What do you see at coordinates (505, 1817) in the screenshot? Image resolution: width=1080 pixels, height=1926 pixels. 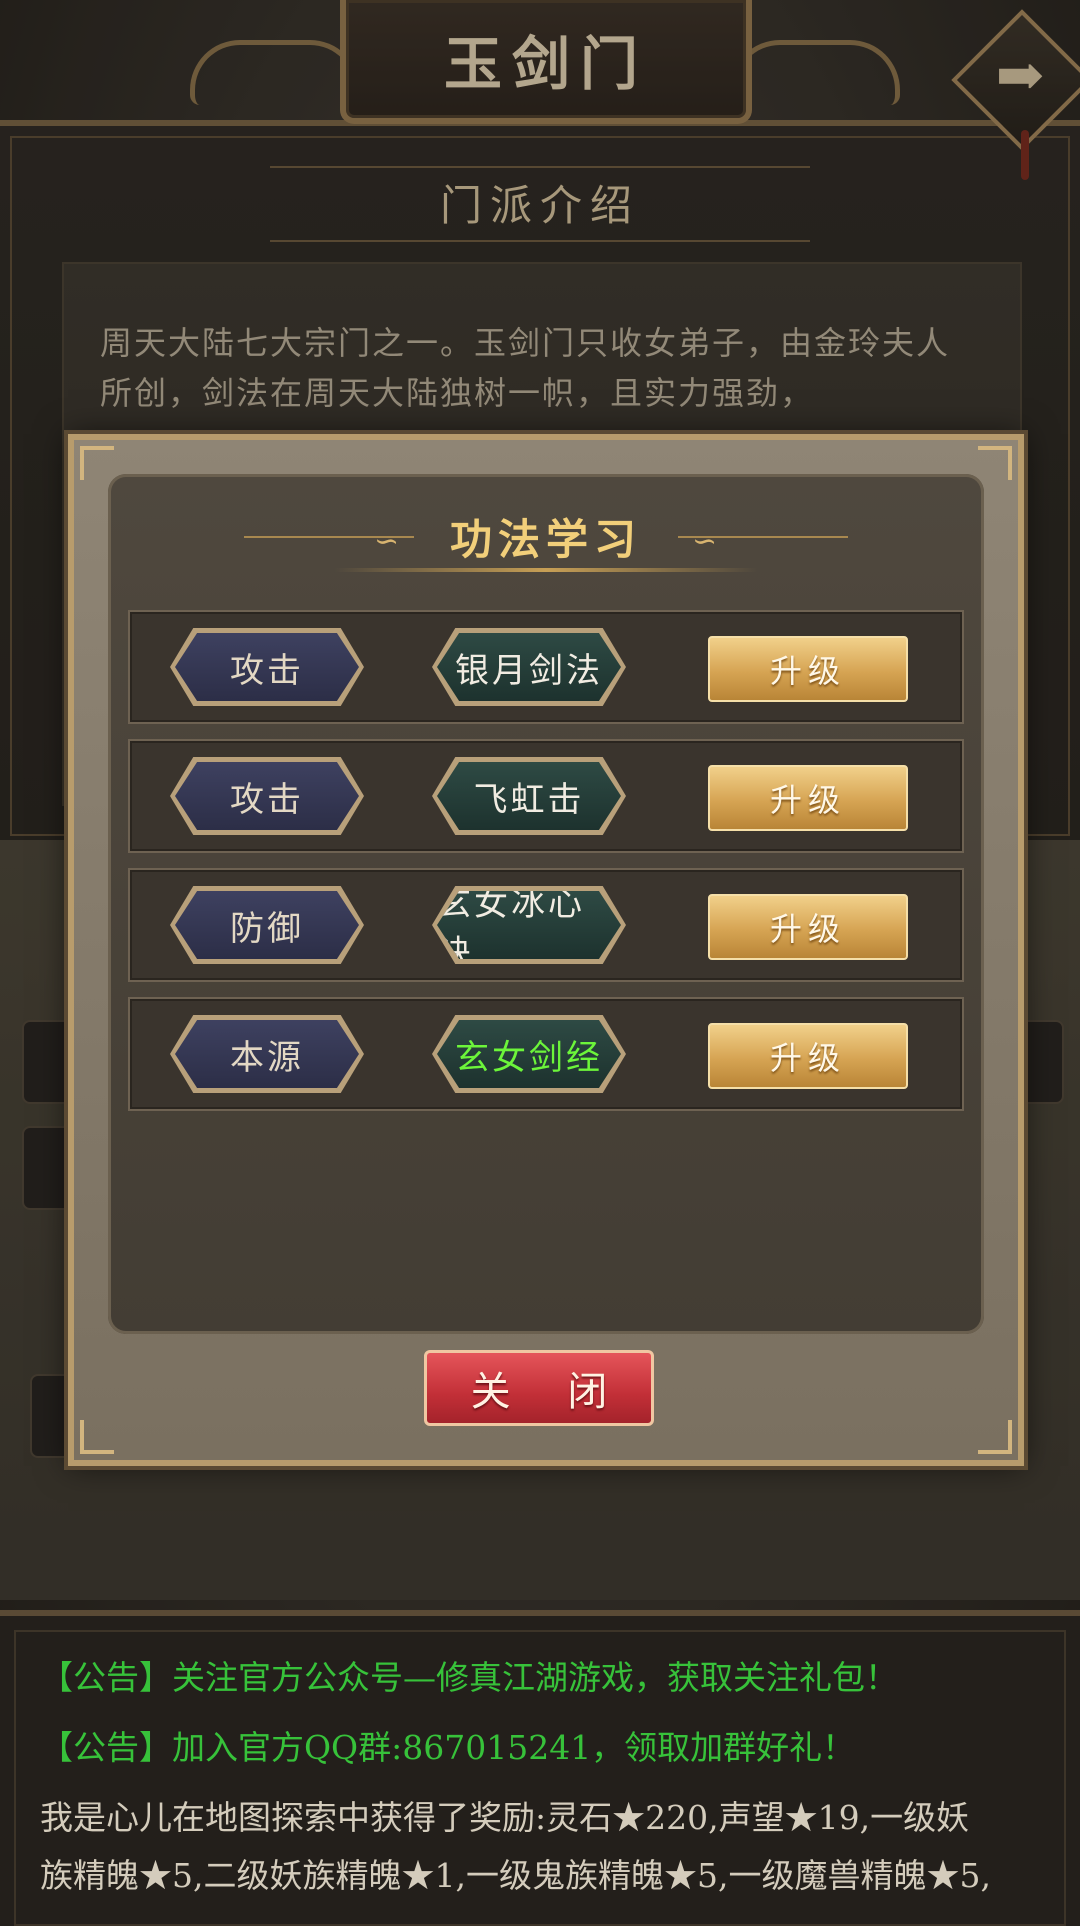 I see `chat-message-line: 我是心儿在地图探索中获得了奖励:灵石★220,声望★19,一级妖` at bounding box center [505, 1817].